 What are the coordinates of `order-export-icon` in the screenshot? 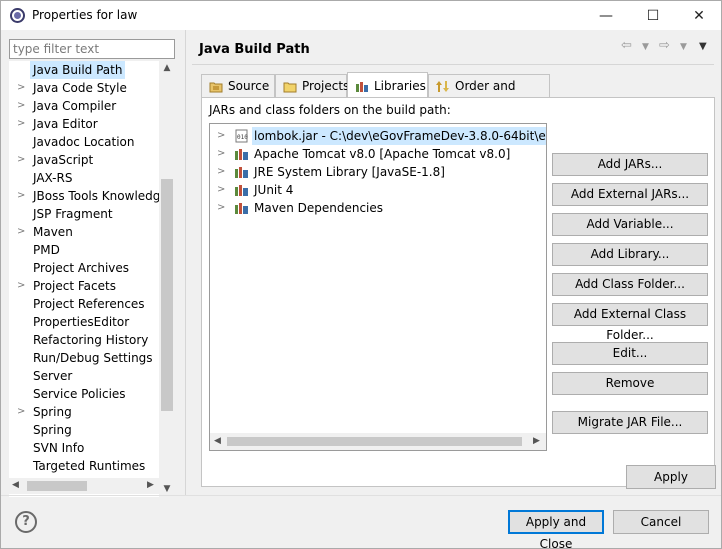 It's located at (442, 86).